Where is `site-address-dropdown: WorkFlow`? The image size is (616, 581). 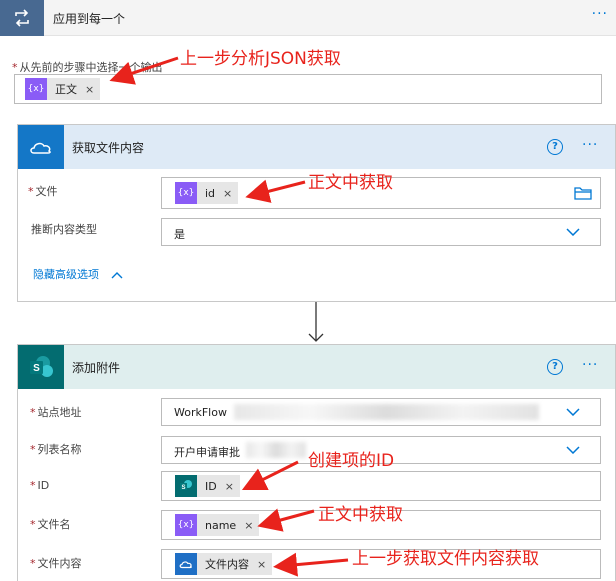
site-address-dropdown: WorkFlow is located at coordinates (381, 412).